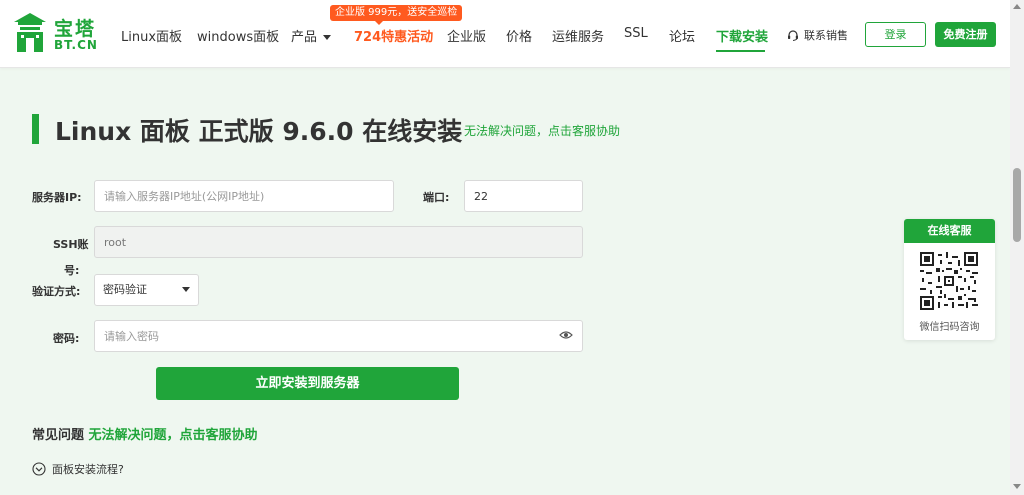  I want to click on promo-badge: 企业版 999元，送安全巡检, so click(396, 15).